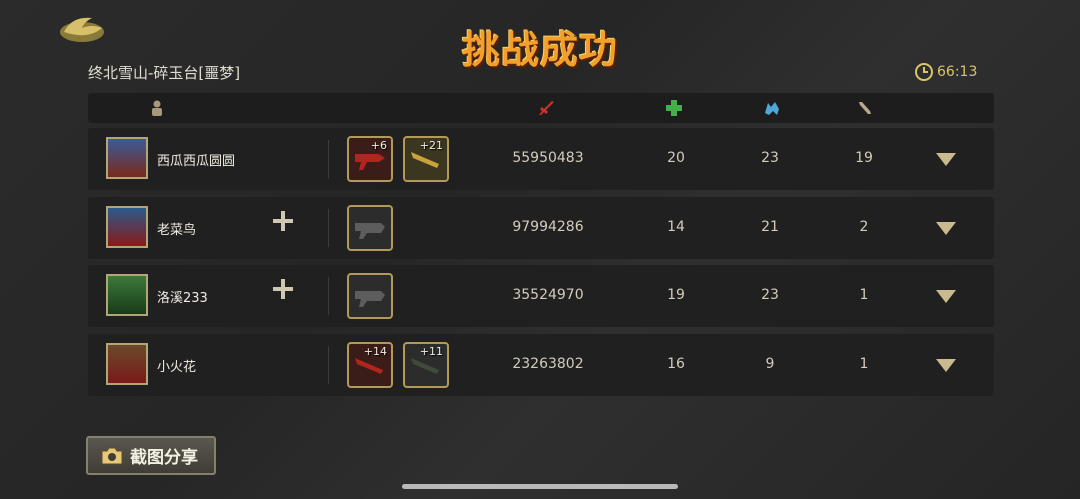 The image size is (1080, 499). Describe the element at coordinates (770, 364) in the screenshot. I see `tank-value: 9` at that location.